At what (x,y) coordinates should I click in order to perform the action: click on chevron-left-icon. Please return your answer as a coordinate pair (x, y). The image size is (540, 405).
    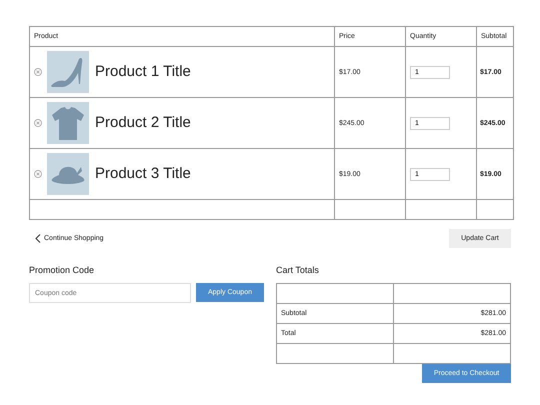
    Looking at the image, I should click on (38, 238).